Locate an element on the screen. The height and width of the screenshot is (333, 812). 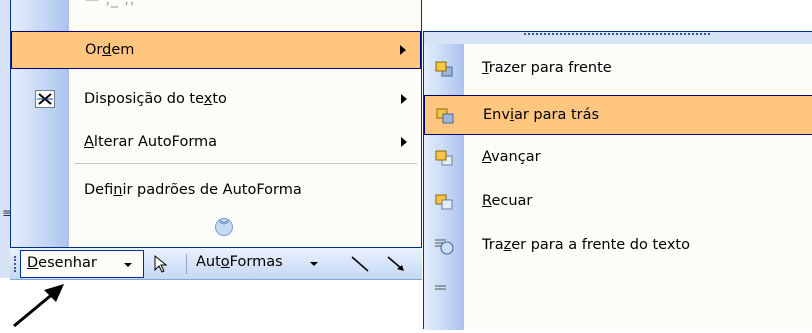
menu-item-disposicao-texto: Disposição do texto is located at coordinates (216, 100).